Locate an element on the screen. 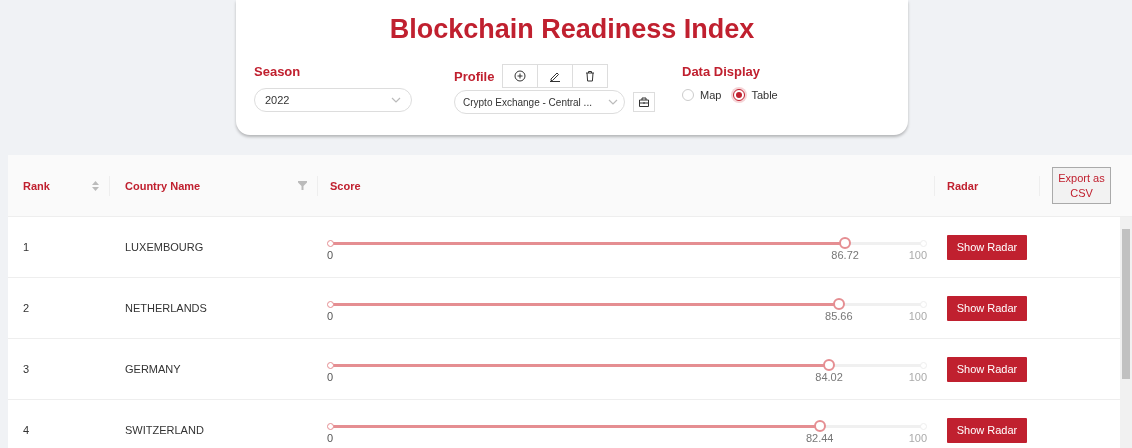 This screenshot has width=1132, height=448. radio-button is located at coordinates (739, 95).